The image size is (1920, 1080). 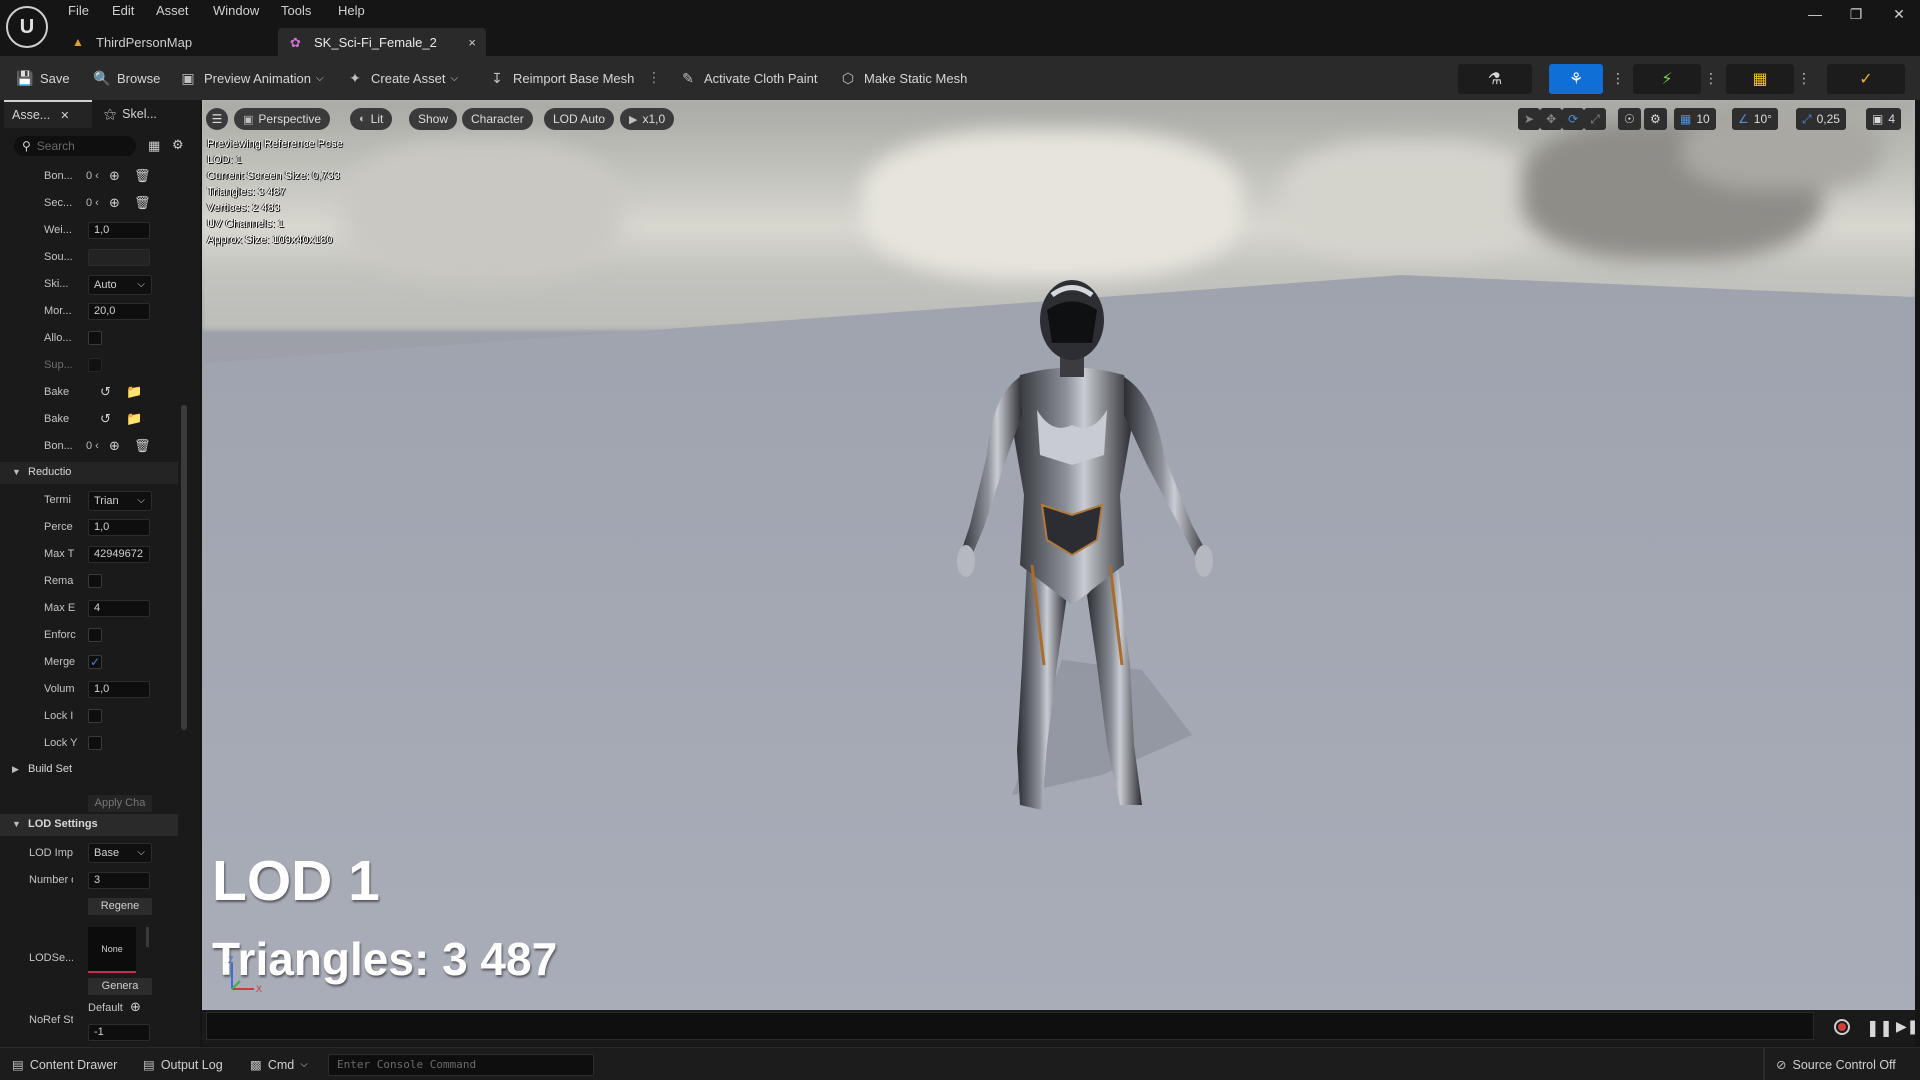 What do you see at coordinates (95, 581) in the screenshot?
I see `remap-checkbox` at bounding box center [95, 581].